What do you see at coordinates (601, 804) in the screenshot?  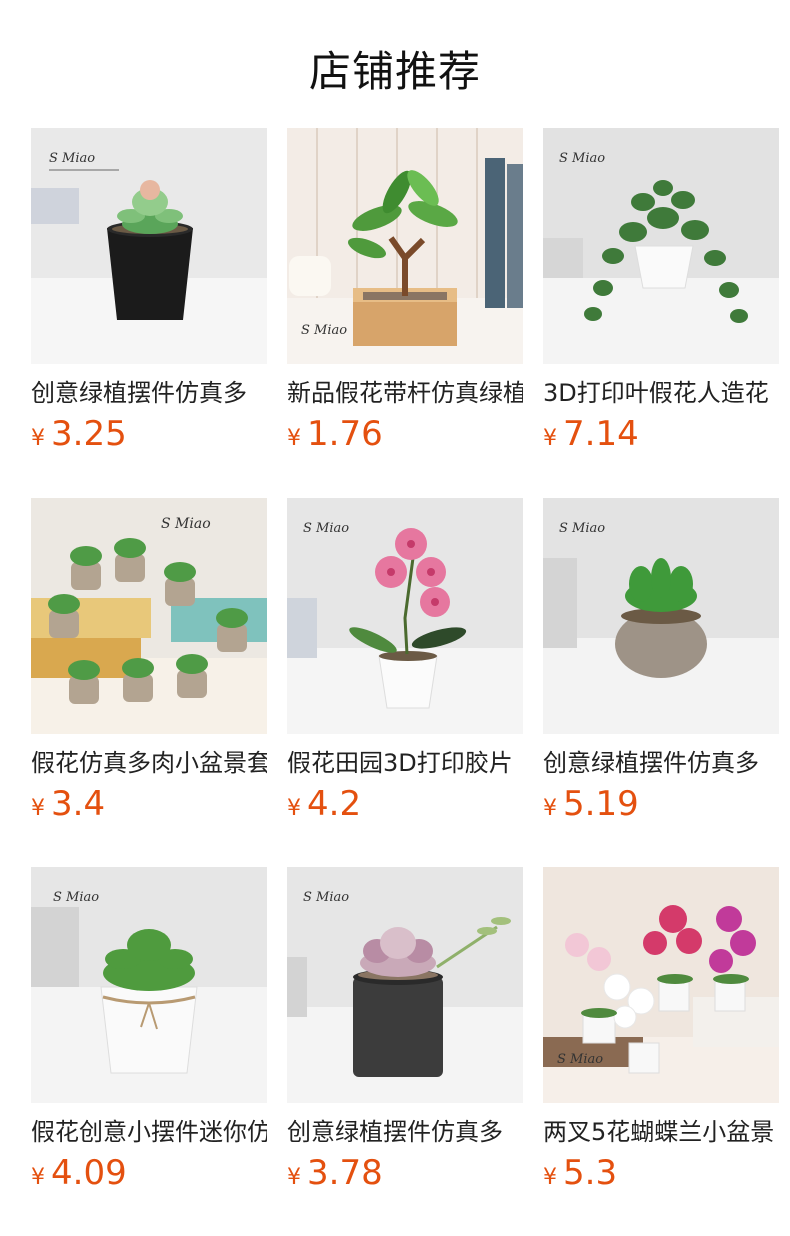 I see `price-value: 5.19` at bounding box center [601, 804].